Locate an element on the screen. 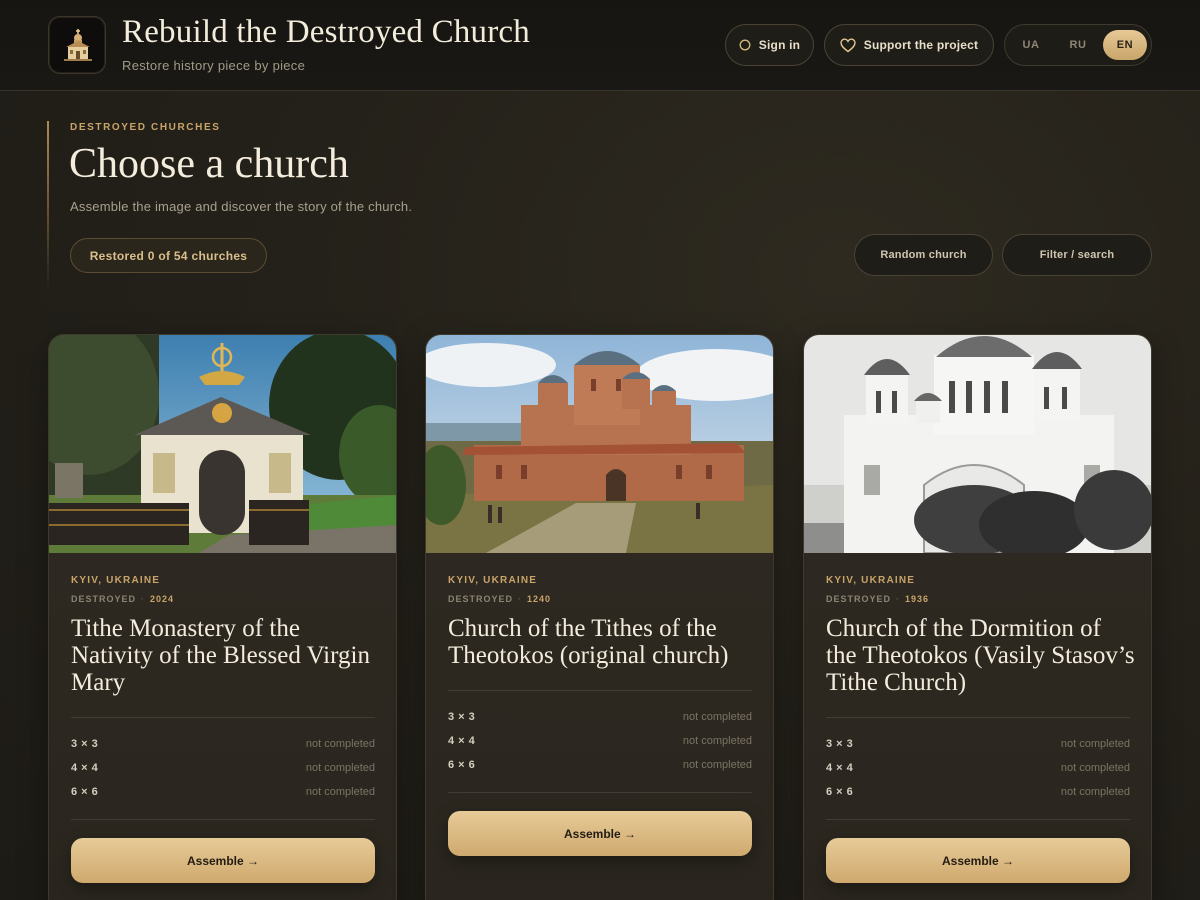 This screenshot has width=1200, height=900. card-destroyed: DESTROYED · 2024 is located at coordinates (123, 599).